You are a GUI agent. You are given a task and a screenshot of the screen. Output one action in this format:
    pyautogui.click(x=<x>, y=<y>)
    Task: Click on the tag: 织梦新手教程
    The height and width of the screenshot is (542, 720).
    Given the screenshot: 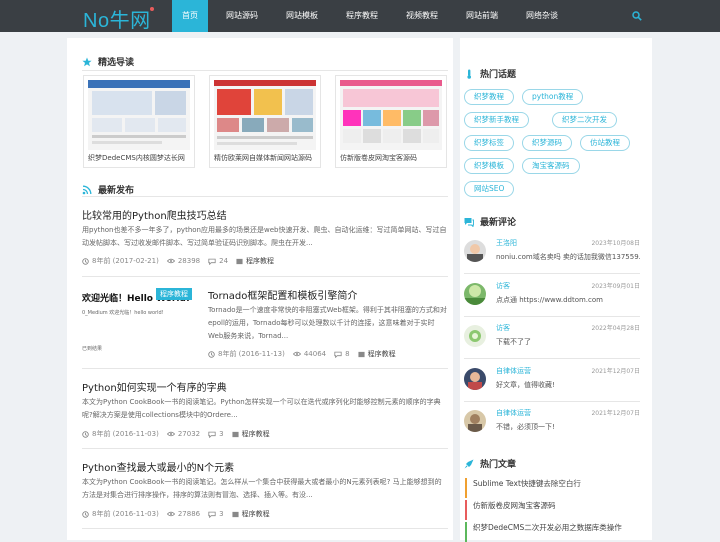 What is the action you would take?
    pyautogui.click(x=496, y=120)
    